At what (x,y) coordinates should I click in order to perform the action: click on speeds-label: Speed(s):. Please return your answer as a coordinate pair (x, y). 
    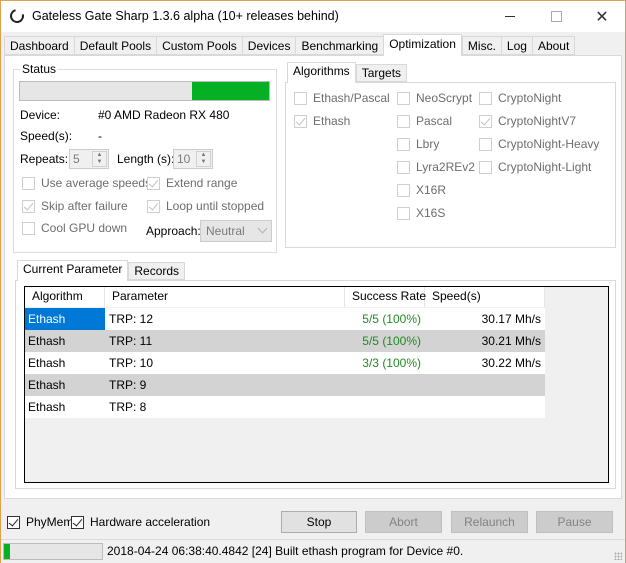
    Looking at the image, I should click on (46, 136).